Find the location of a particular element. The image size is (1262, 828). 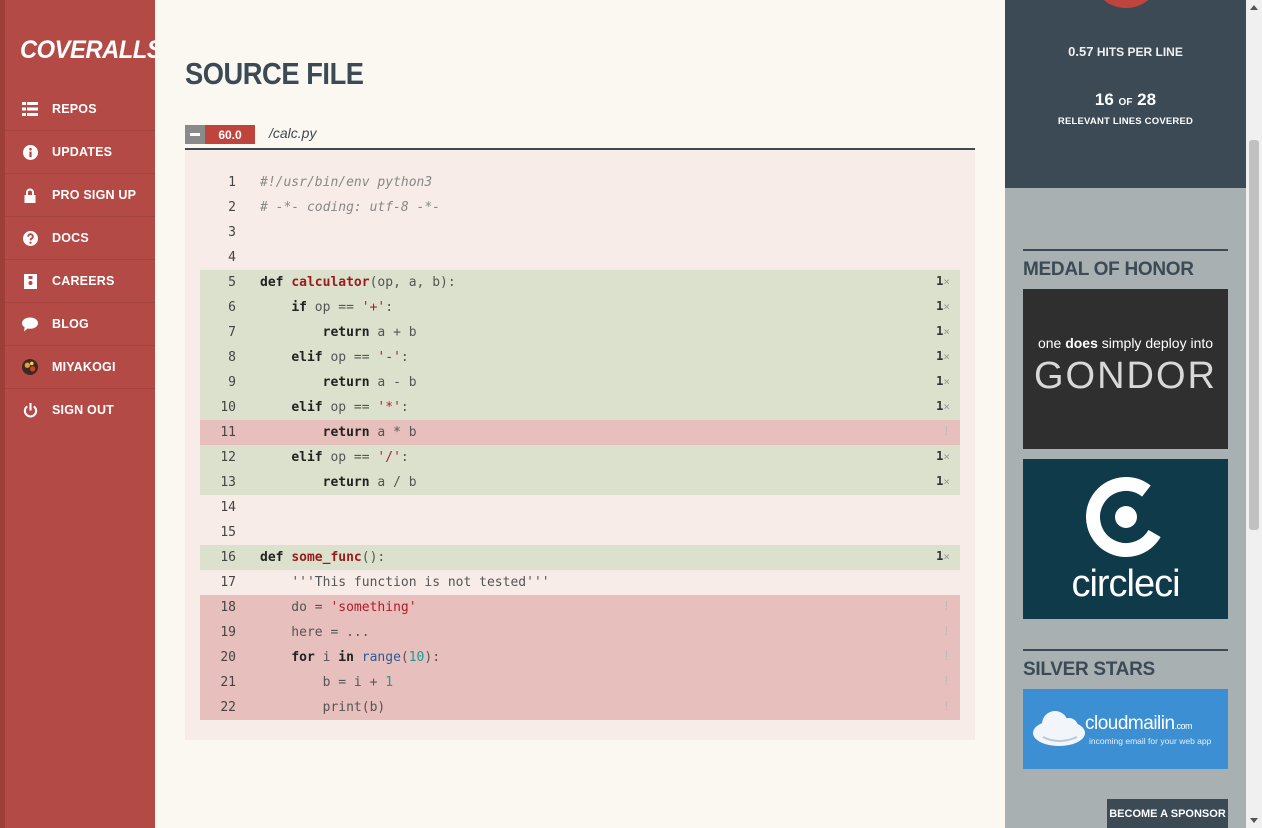

cloudmailin-wordmark: cloudmailin.com is located at coordinates (1139, 724).